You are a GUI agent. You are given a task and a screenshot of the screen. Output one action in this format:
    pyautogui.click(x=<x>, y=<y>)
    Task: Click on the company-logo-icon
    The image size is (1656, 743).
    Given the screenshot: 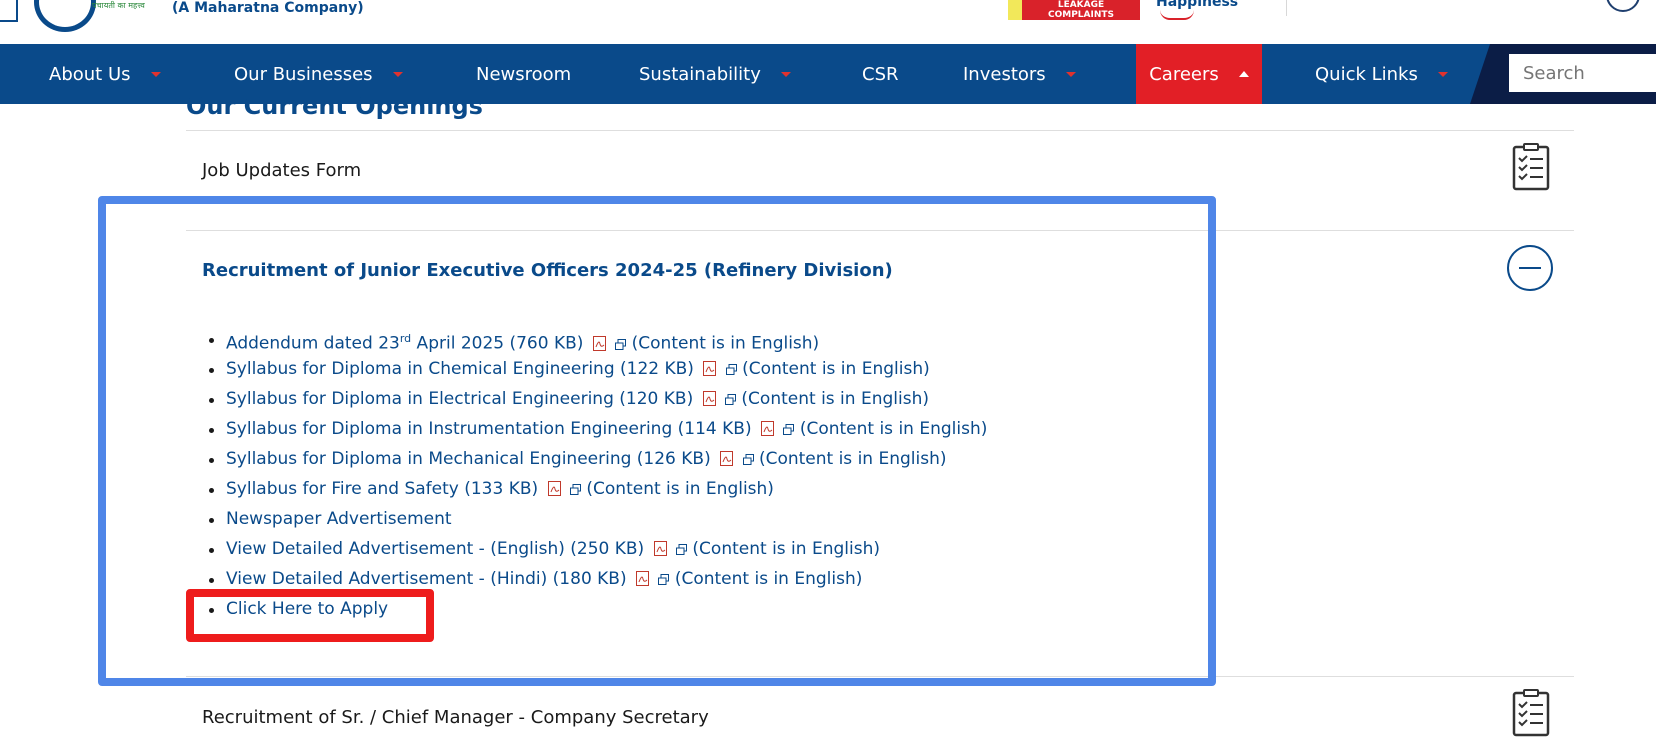 What is the action you would take?
    pyautogui.click(x=65, y=16)
    